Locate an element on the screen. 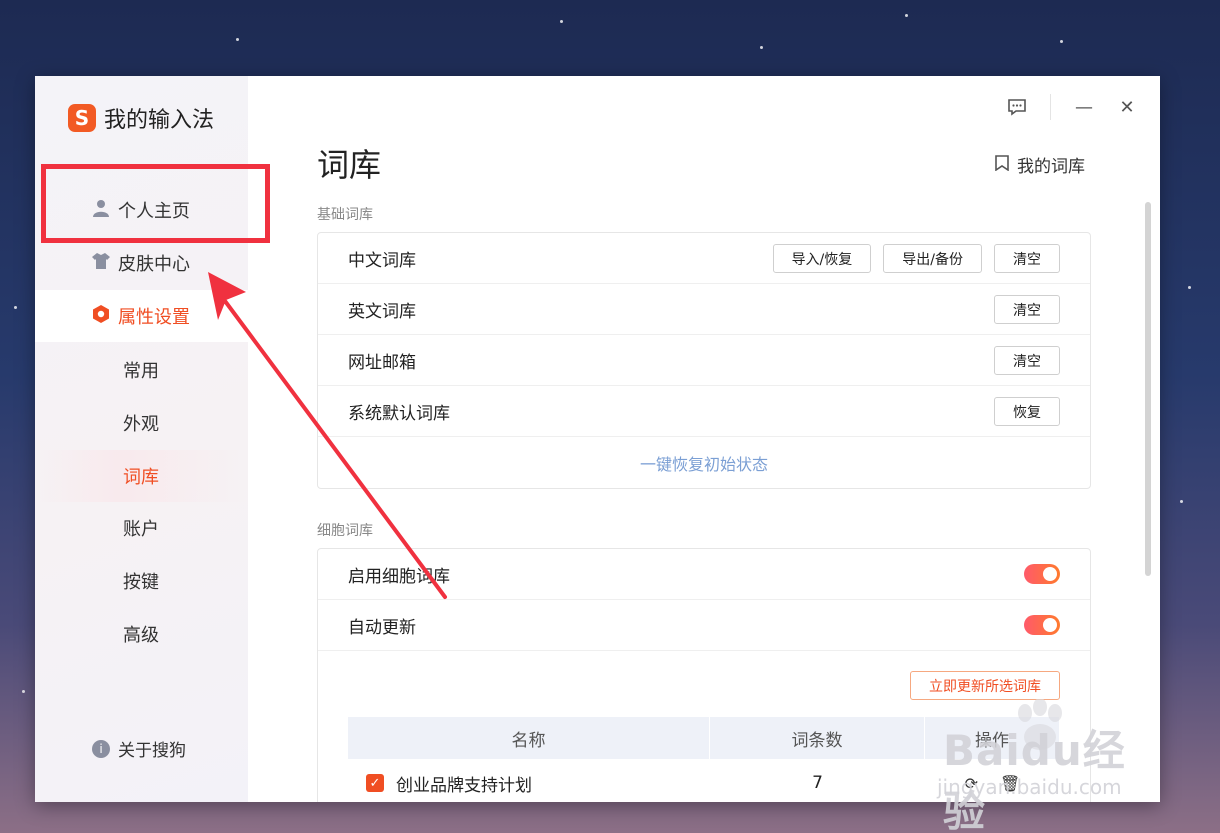 The width and height of the screenshot is (1220, 833). about-label: 关于搜狗 is located at coordinates (152, 751).